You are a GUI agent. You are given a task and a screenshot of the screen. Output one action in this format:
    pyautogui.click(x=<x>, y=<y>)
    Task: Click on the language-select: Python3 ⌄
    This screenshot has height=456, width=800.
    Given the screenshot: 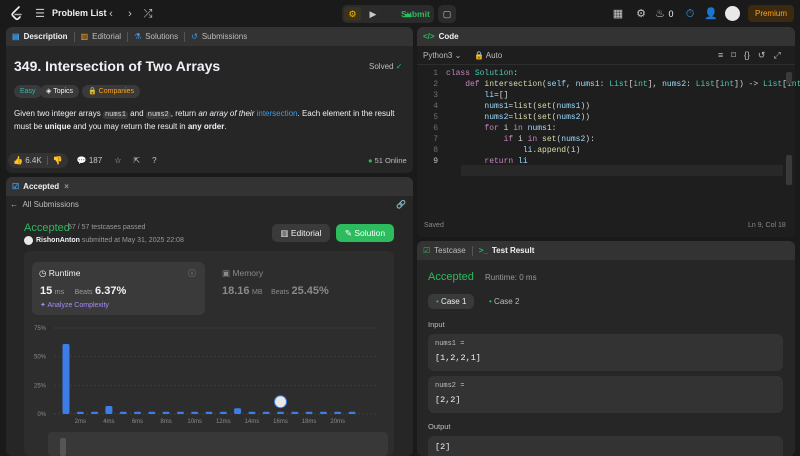 What is the action you would take?
    pyautogui.click(x=442, y=55)
    